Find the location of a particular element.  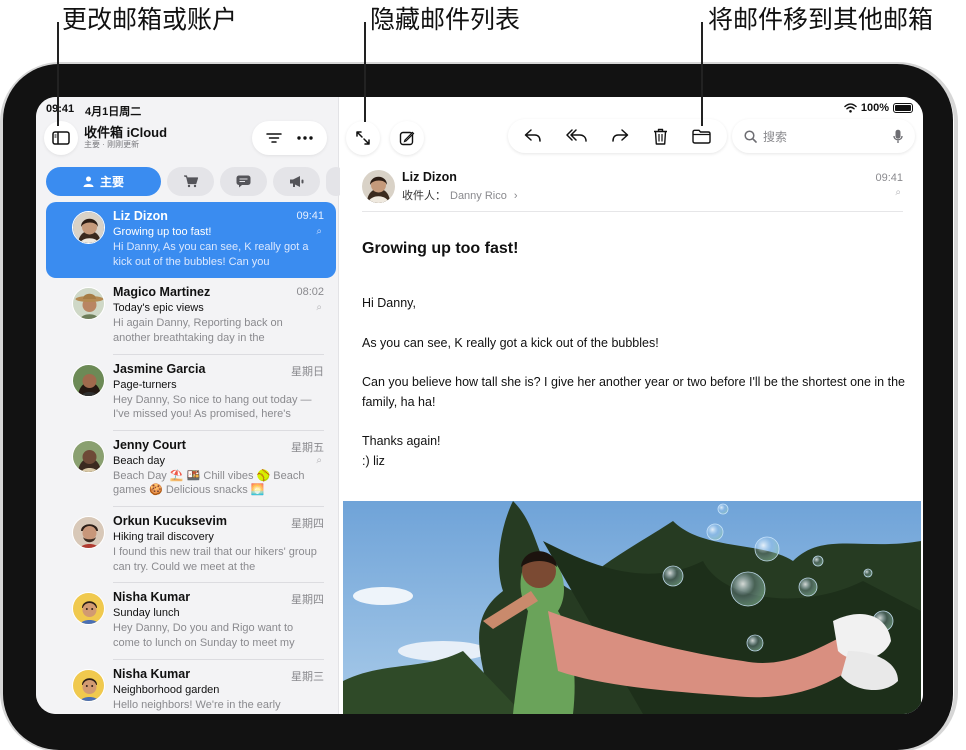

sender: Jasmine Garcia is located at coordinates (159, 368).